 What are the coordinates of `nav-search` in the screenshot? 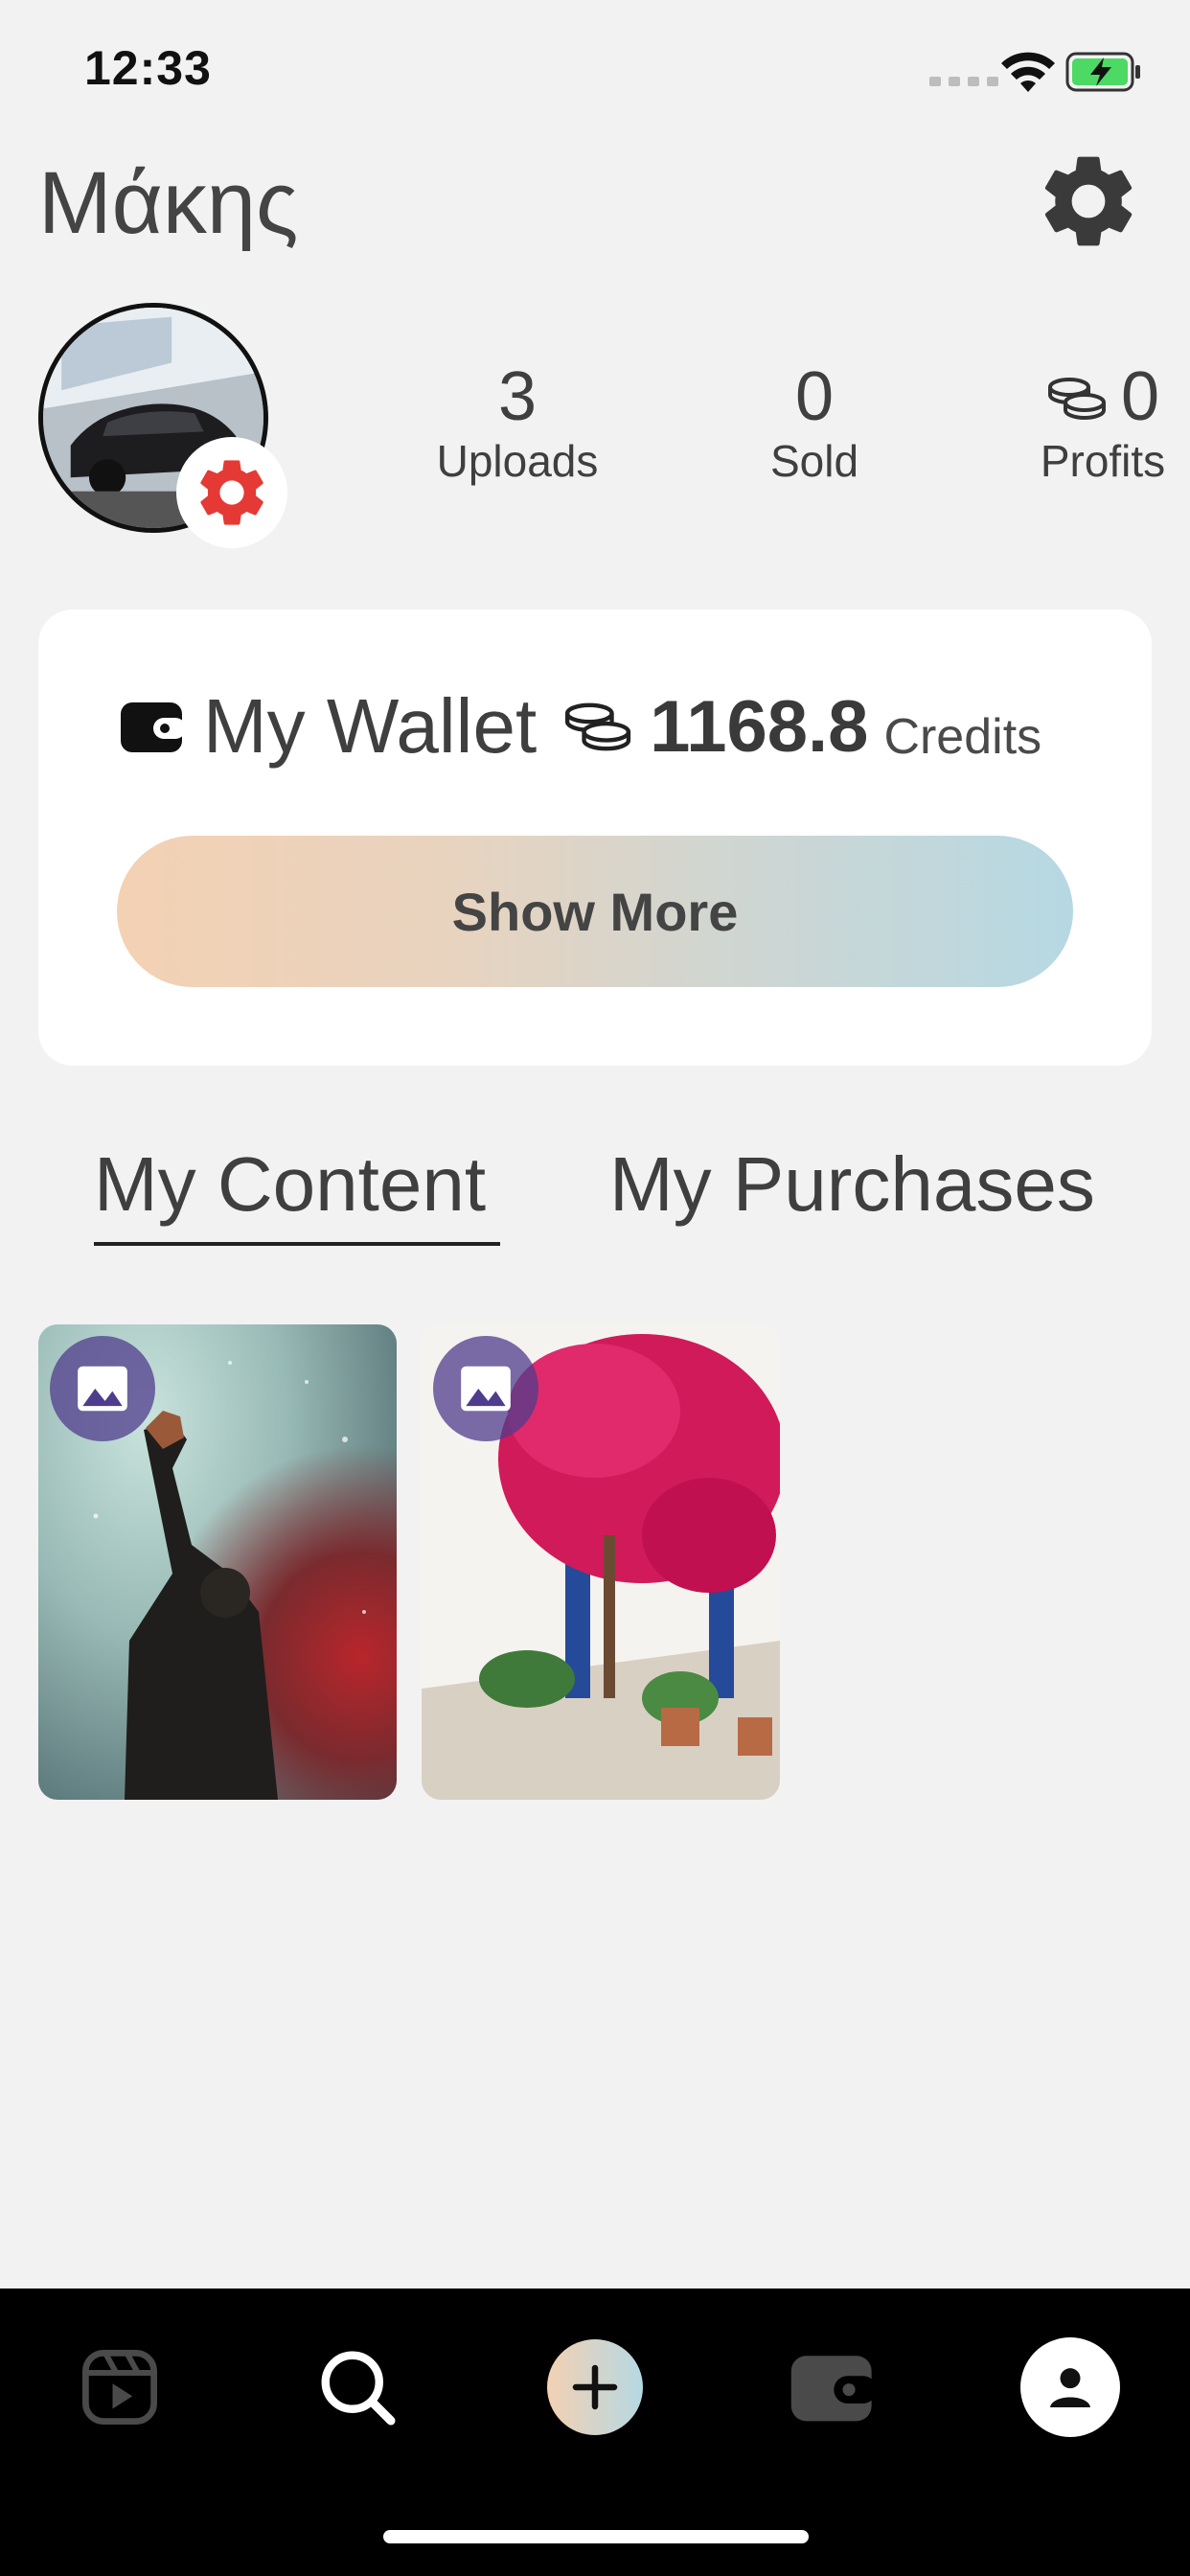 It's located at (358, 2387).